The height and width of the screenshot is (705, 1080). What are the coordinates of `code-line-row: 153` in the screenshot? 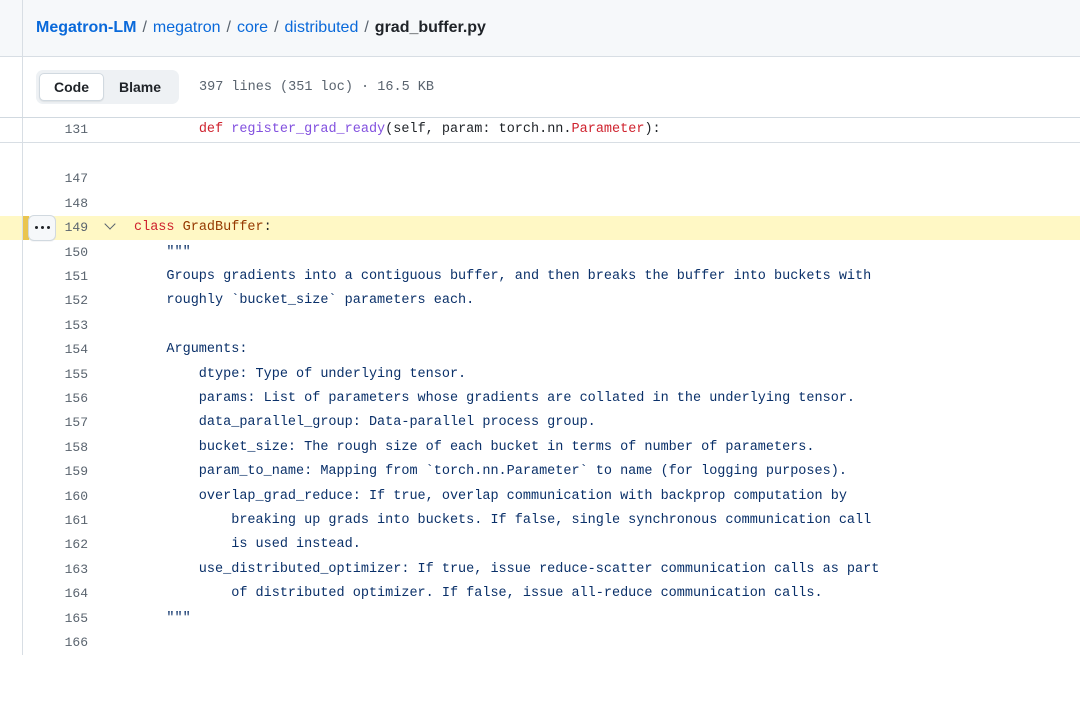 It's located at (540, 325).